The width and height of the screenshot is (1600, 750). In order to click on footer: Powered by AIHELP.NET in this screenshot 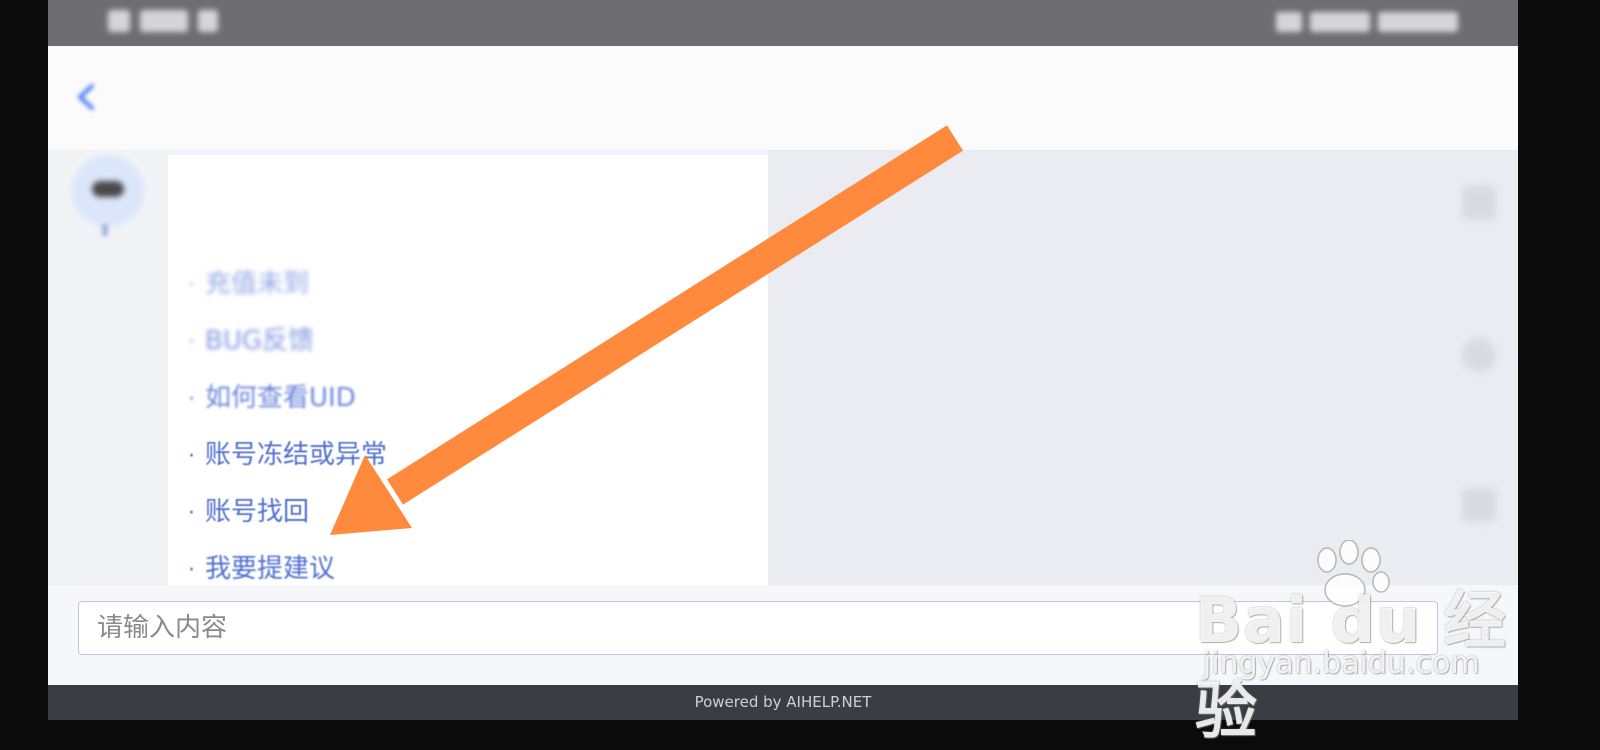, I will do `click(783, 702)`.